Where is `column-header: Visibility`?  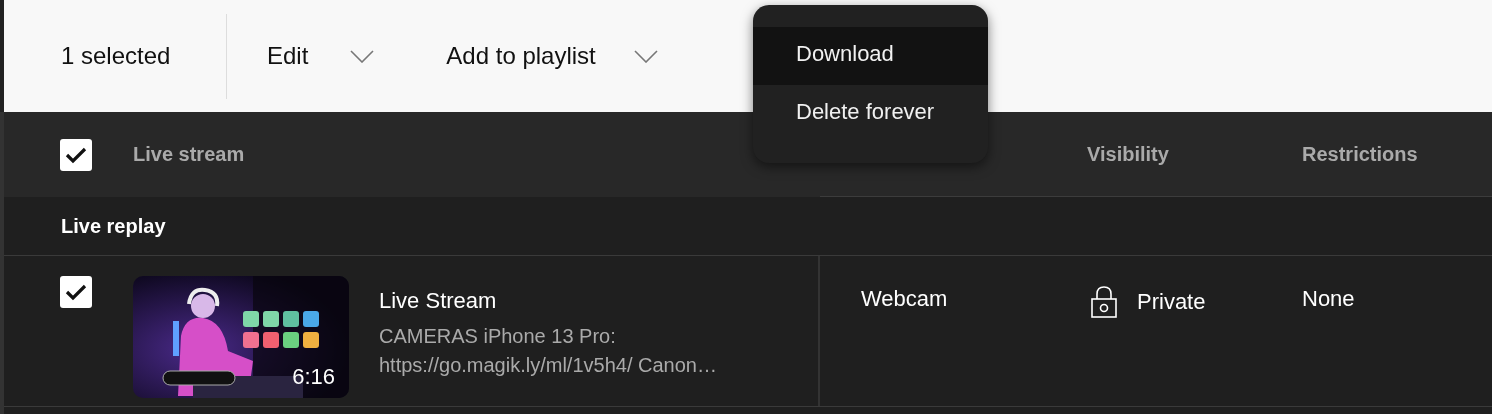
column-header: Visibility is located at coordinates (1128, 154).